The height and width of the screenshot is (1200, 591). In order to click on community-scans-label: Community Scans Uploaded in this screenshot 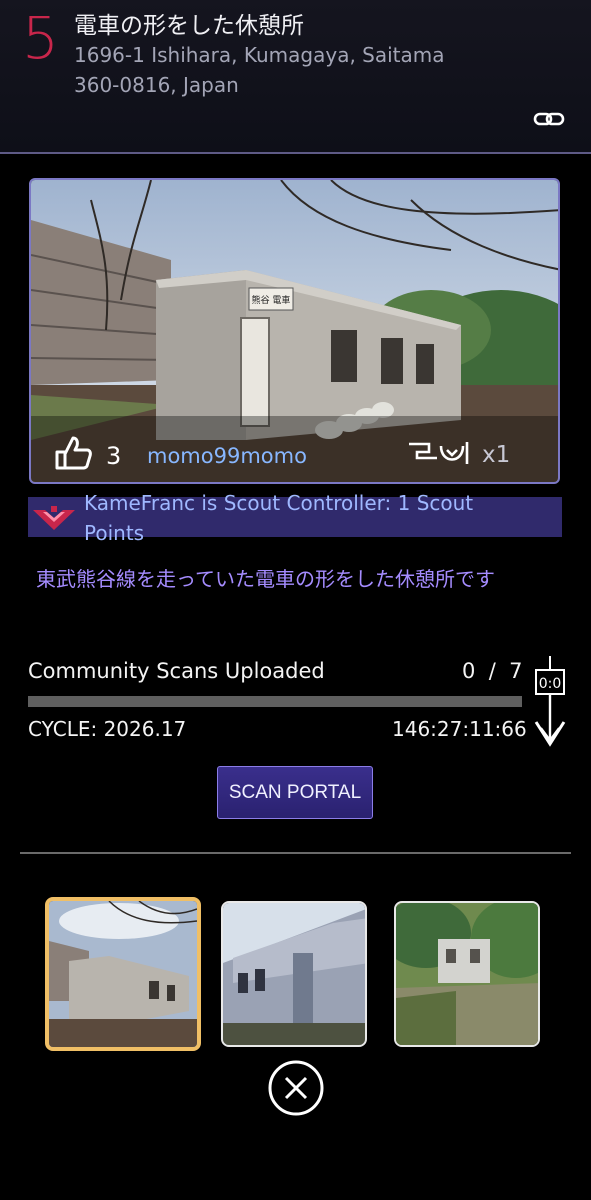, I will do `click(176, 671)`.